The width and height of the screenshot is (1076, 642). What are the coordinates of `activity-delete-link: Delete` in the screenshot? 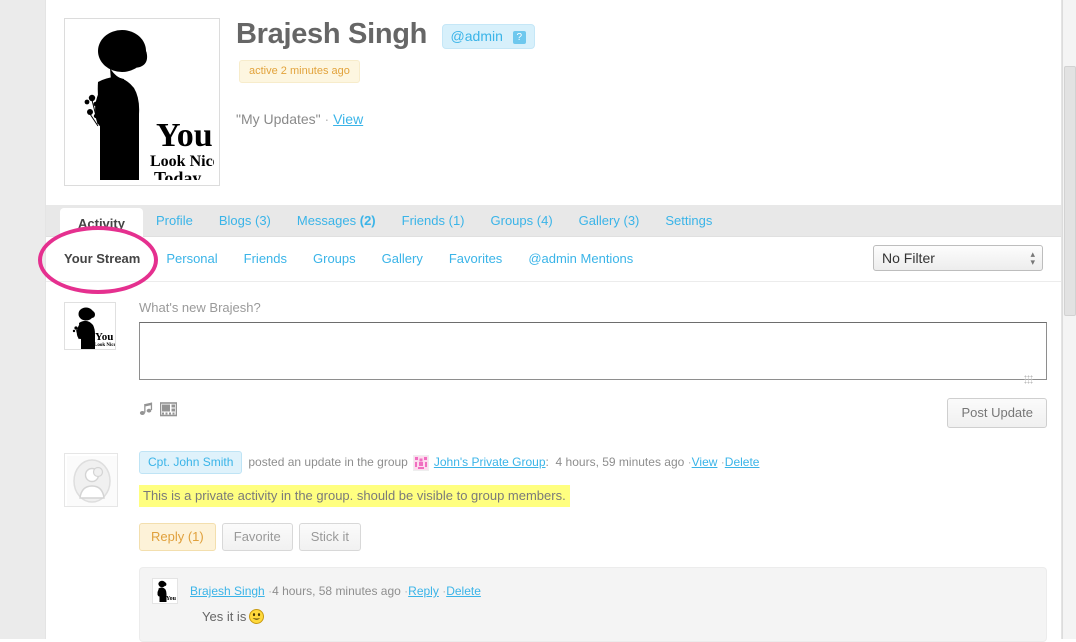 It's located at (742, 462).